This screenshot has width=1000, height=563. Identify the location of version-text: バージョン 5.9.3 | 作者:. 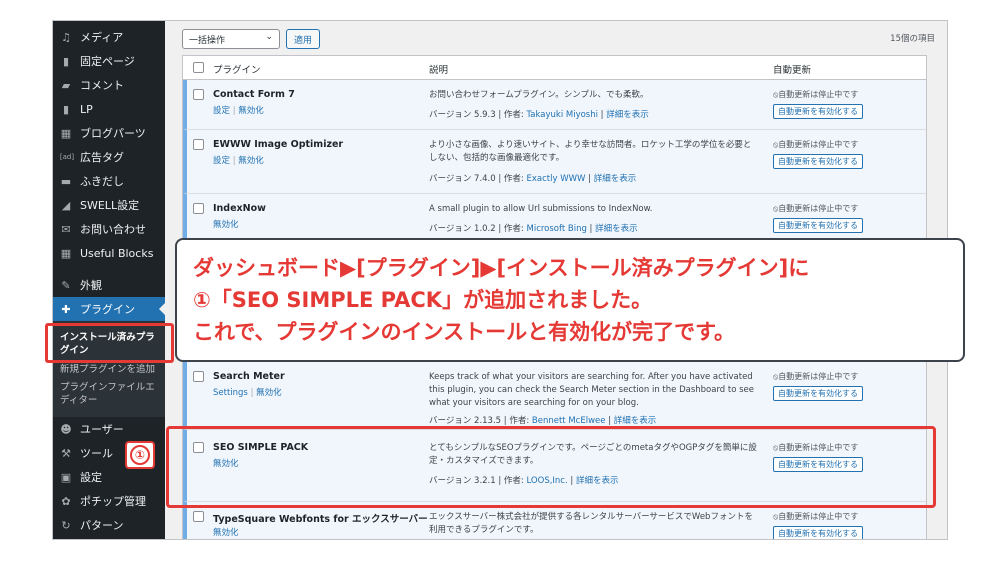
(476, 115).